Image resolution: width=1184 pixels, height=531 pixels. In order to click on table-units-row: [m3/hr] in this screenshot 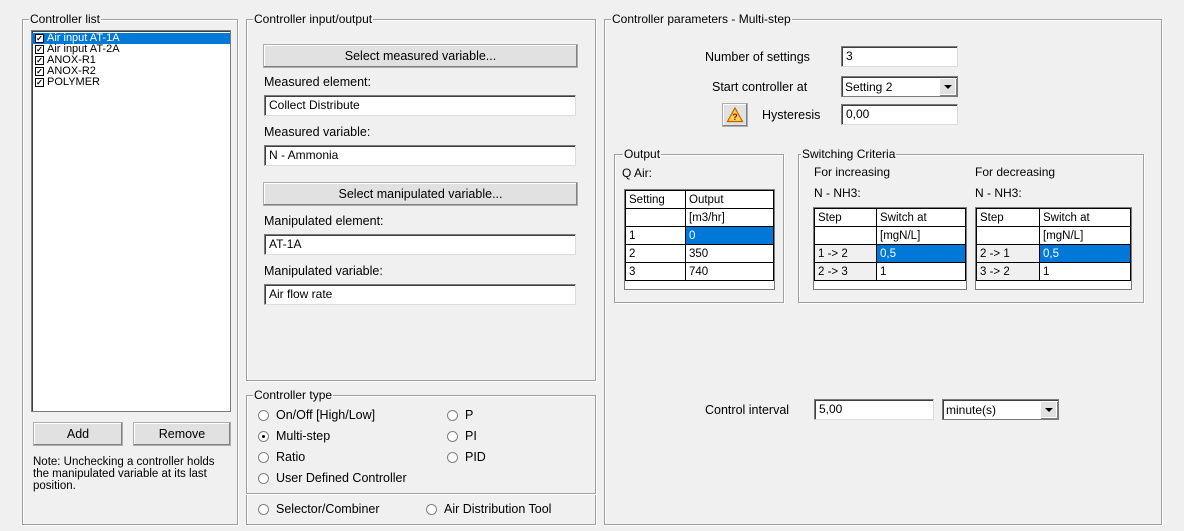, I will do `click(699, 217)`.